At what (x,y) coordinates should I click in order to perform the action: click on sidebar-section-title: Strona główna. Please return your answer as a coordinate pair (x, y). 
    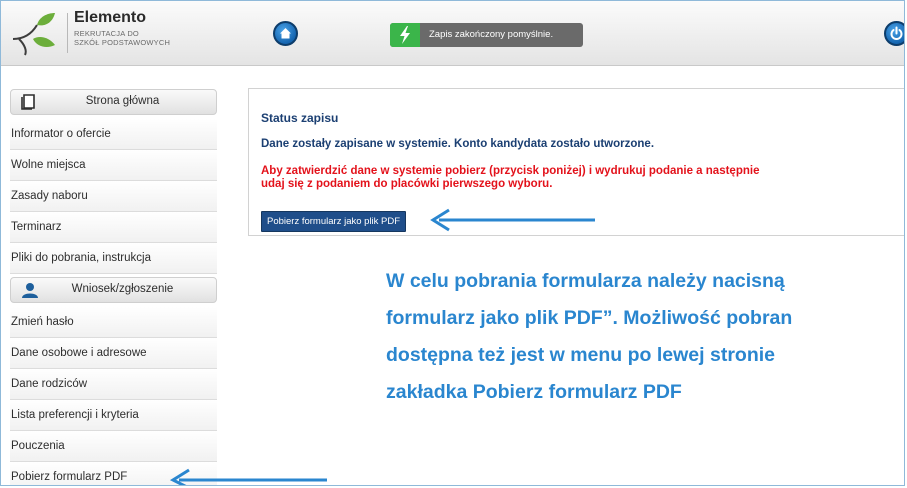
    Looking at the image, I should click on (122, 101).